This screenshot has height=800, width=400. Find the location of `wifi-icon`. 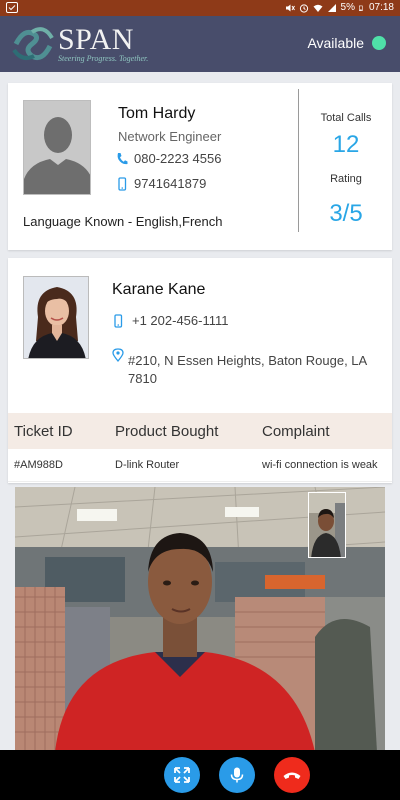

wifi-icon is located at coordinates (318, 8).